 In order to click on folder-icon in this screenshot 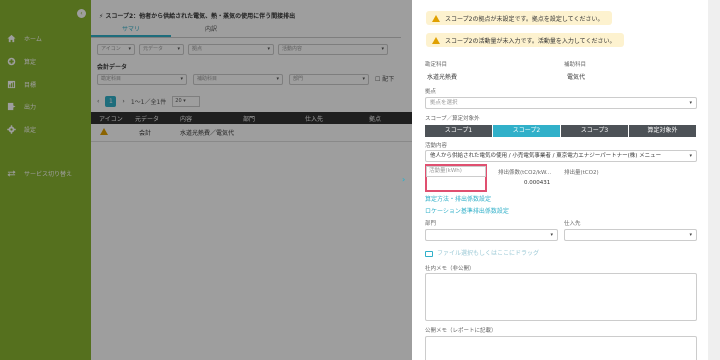, I will do `click(429, 253)`.